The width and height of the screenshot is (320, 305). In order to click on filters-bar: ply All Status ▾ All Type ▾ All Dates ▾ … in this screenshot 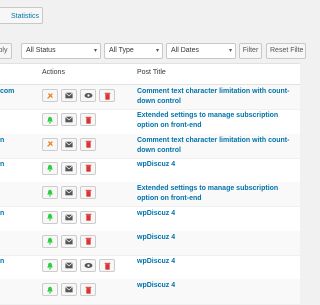, I will do `click(153, 51)`.